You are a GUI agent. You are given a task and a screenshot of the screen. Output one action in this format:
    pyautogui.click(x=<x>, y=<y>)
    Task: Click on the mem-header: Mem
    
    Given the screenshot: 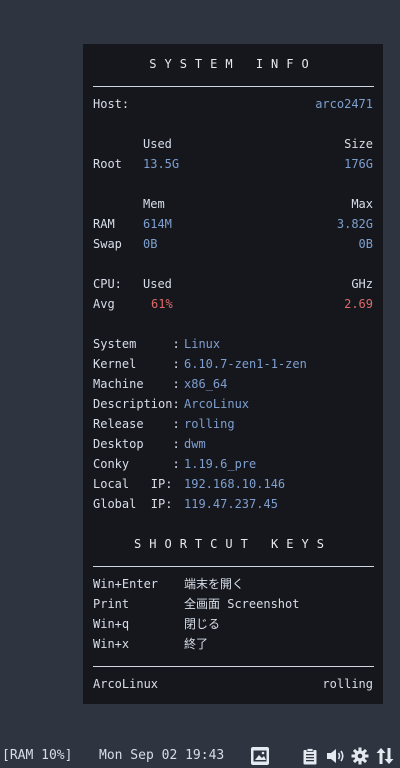 What is the action you would take?
    pyautogui.click(x=154, y=204)
    